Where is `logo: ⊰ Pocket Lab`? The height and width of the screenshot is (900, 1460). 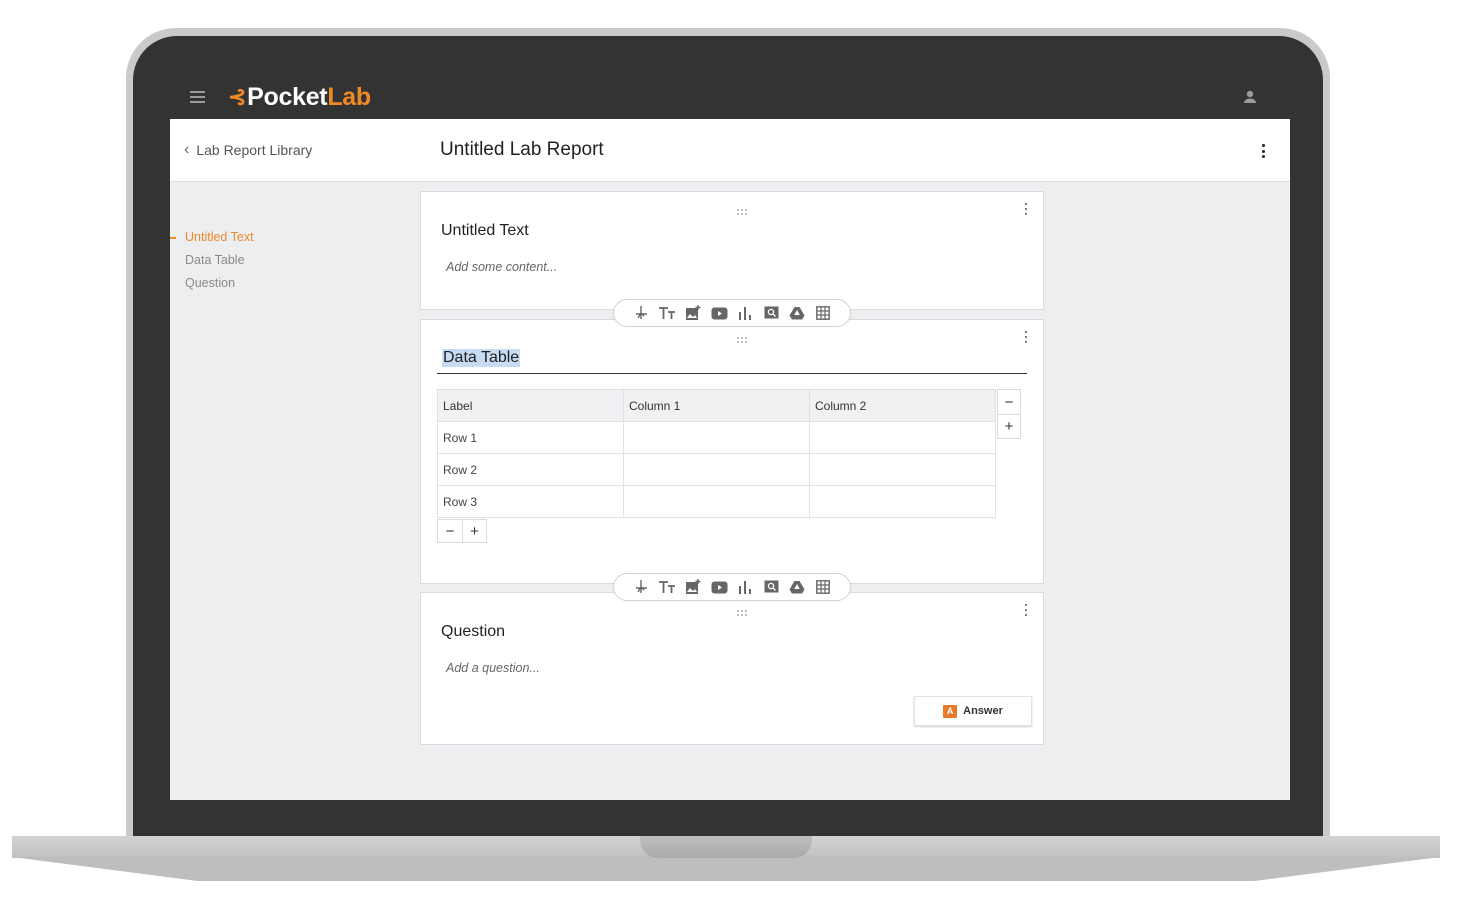
logo: ⊰ Pocket Lab is located at coordinates (299, 97).